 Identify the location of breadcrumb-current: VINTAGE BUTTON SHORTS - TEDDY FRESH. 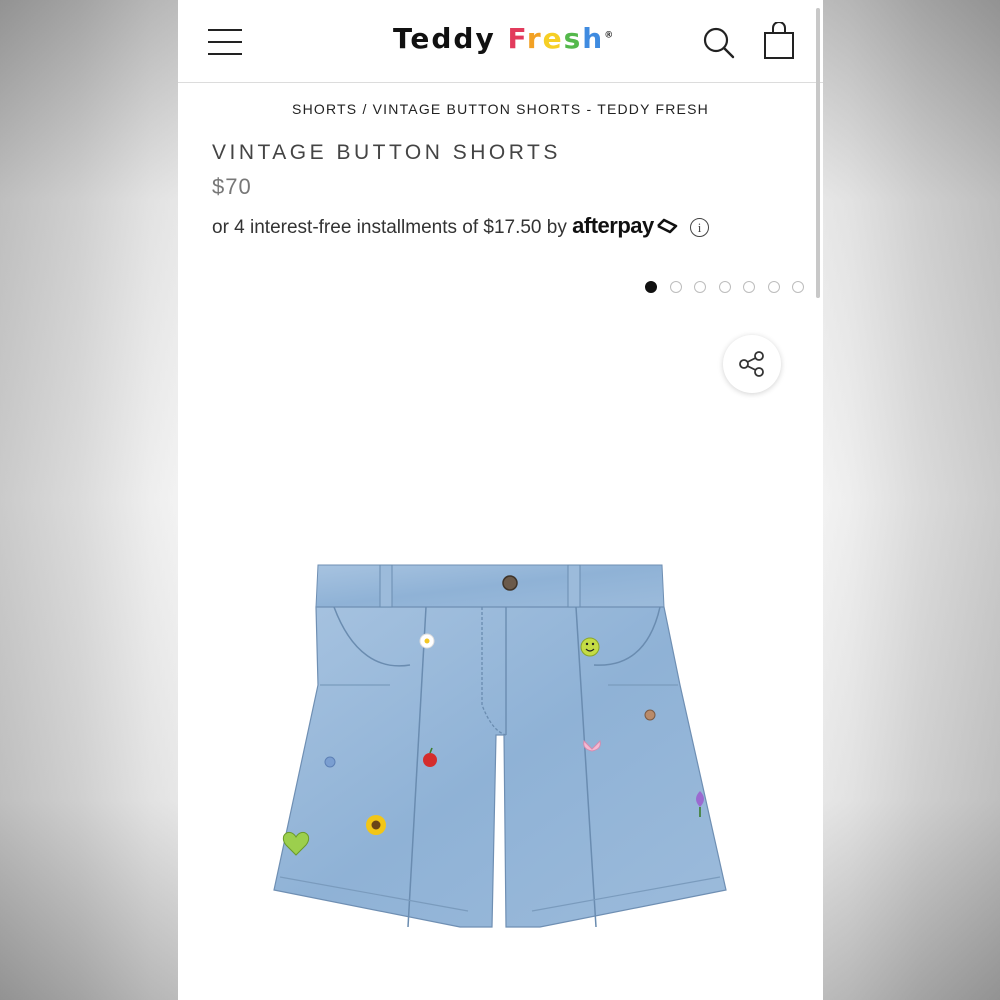
(540, 109).